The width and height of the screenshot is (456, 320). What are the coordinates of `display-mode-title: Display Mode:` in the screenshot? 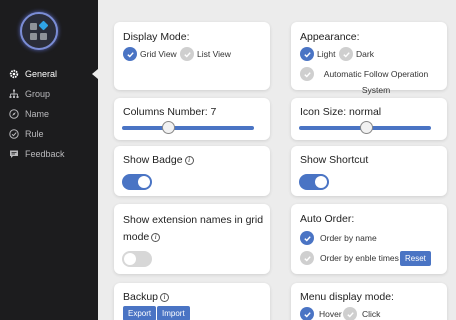 It's located at (156, 37).